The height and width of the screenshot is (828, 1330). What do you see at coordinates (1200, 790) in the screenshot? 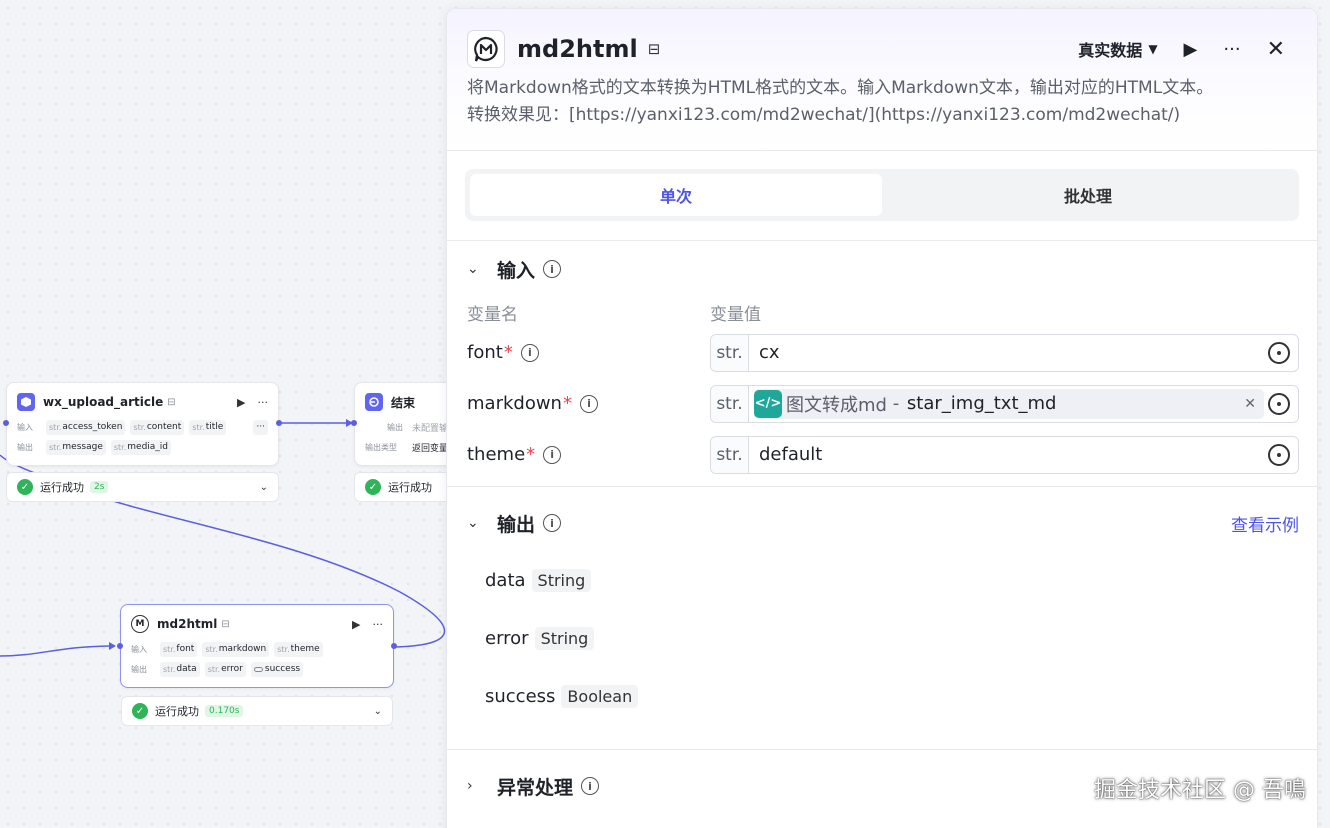
I see `watermark: 掘金技术社区 @ 吾鳴` at bounding box center [1200, 790].